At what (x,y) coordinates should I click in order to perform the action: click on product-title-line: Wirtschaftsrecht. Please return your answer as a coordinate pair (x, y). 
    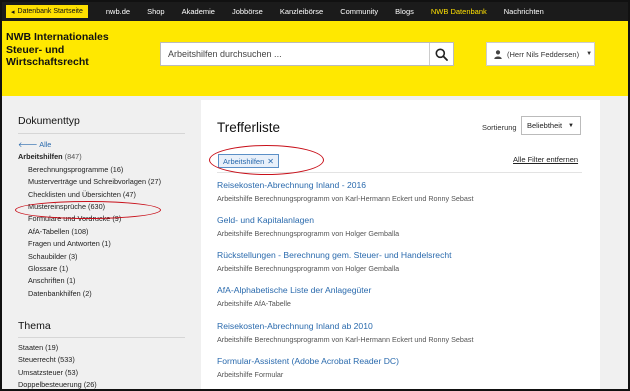
    Looking at the image, I should click on (47, 62).